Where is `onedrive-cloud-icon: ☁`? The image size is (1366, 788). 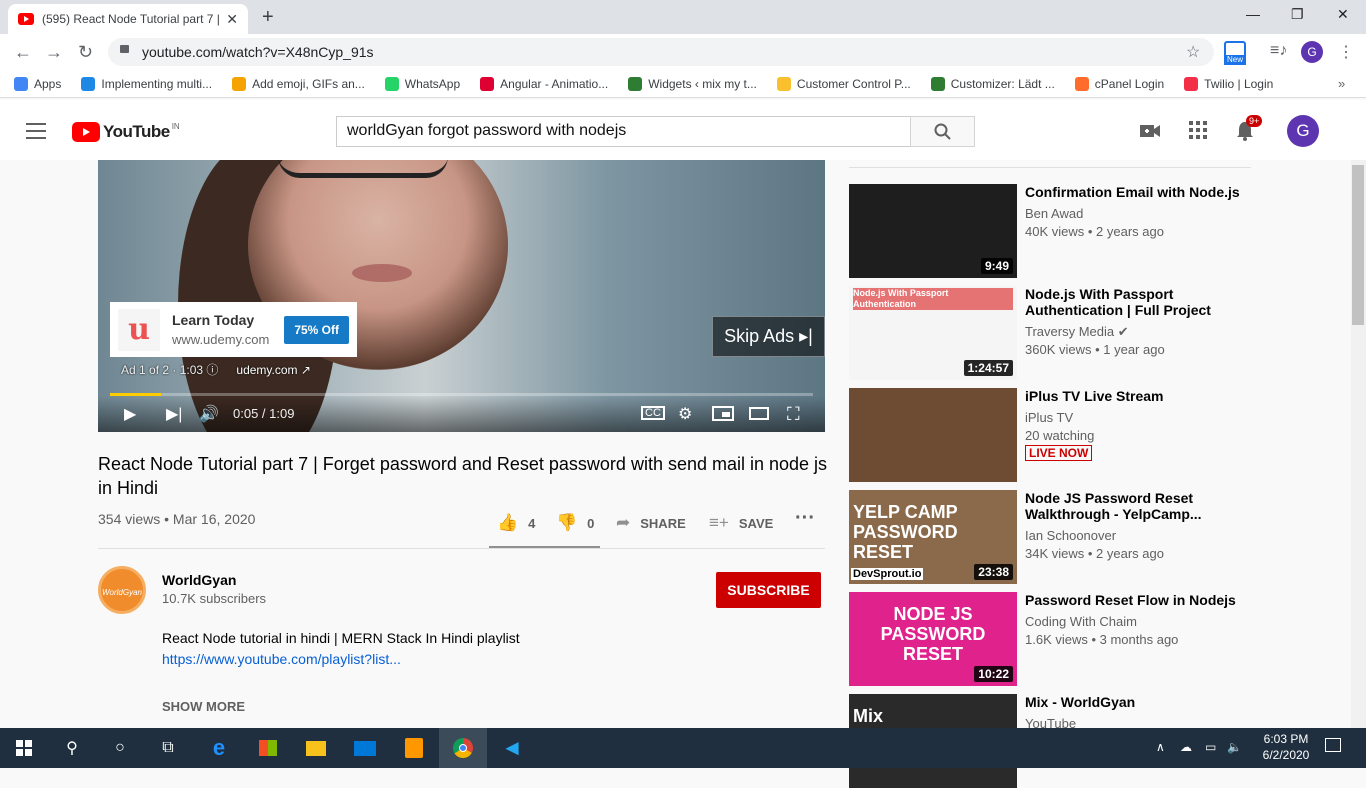
onedrive-cloud-icon: ☁ is located at coordinates (1186, 747).